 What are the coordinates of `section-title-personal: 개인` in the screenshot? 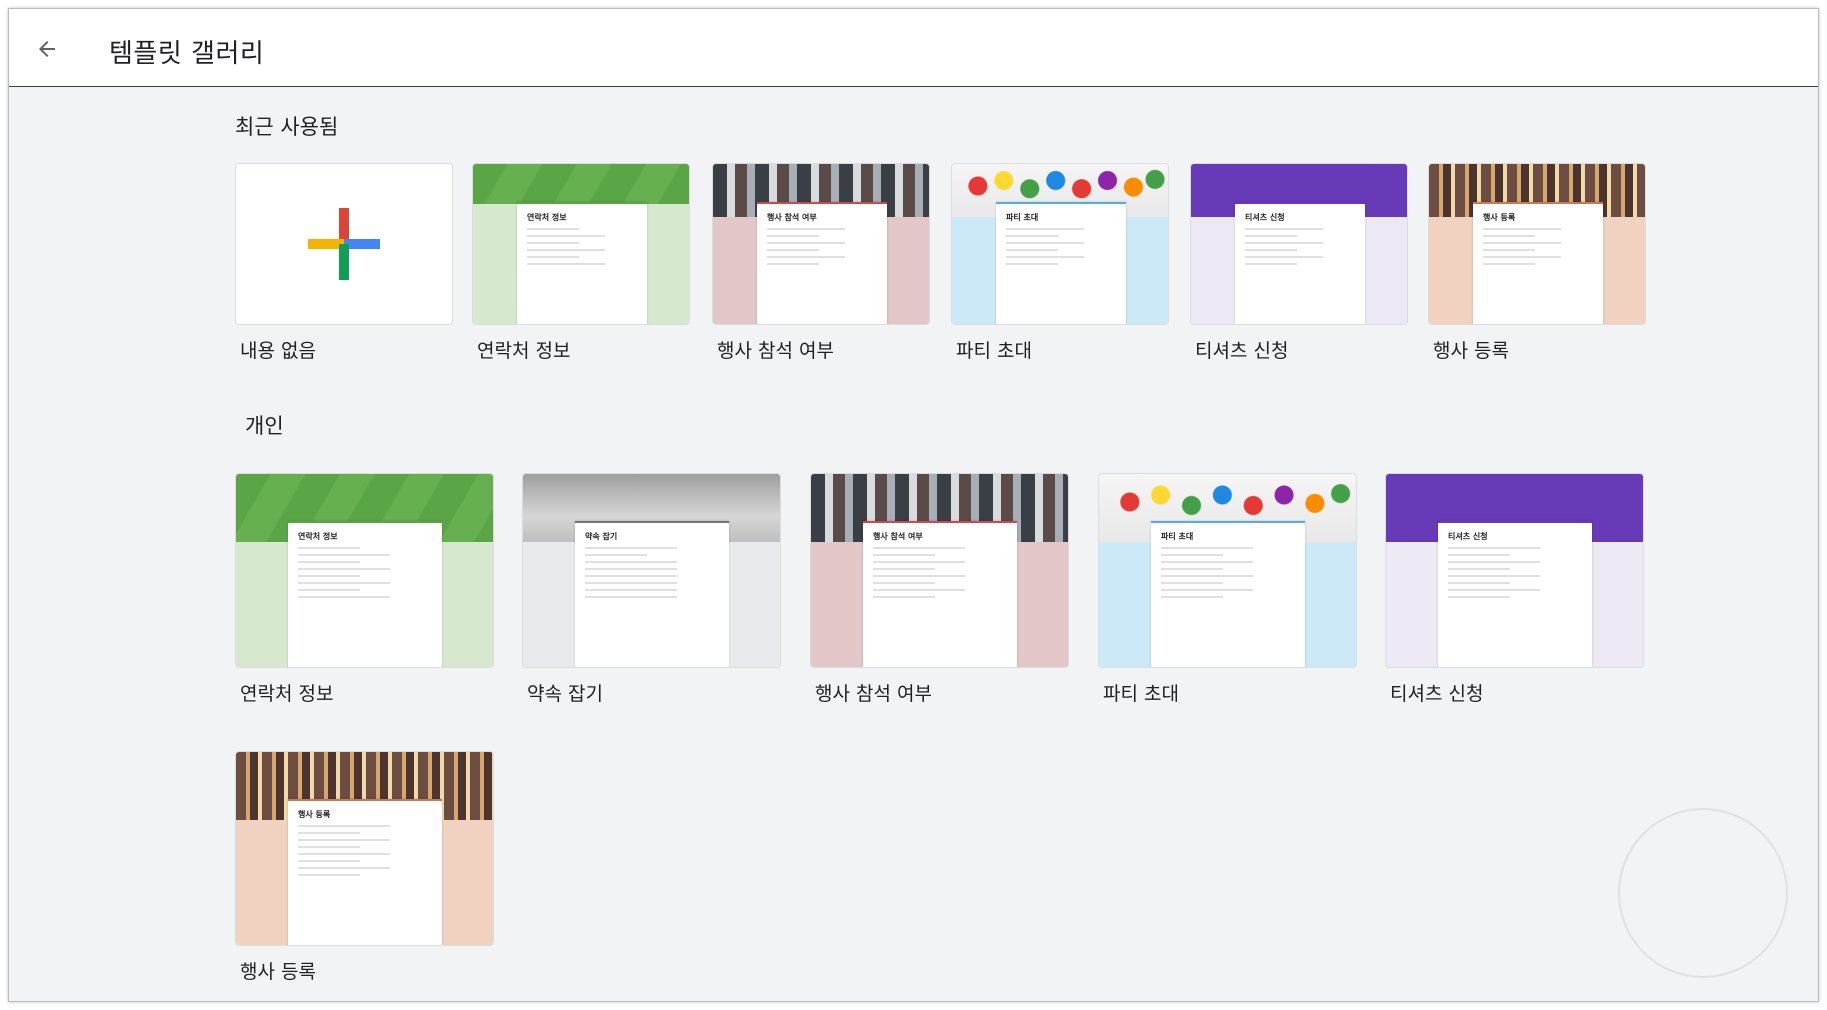 It's located at (264, 426).